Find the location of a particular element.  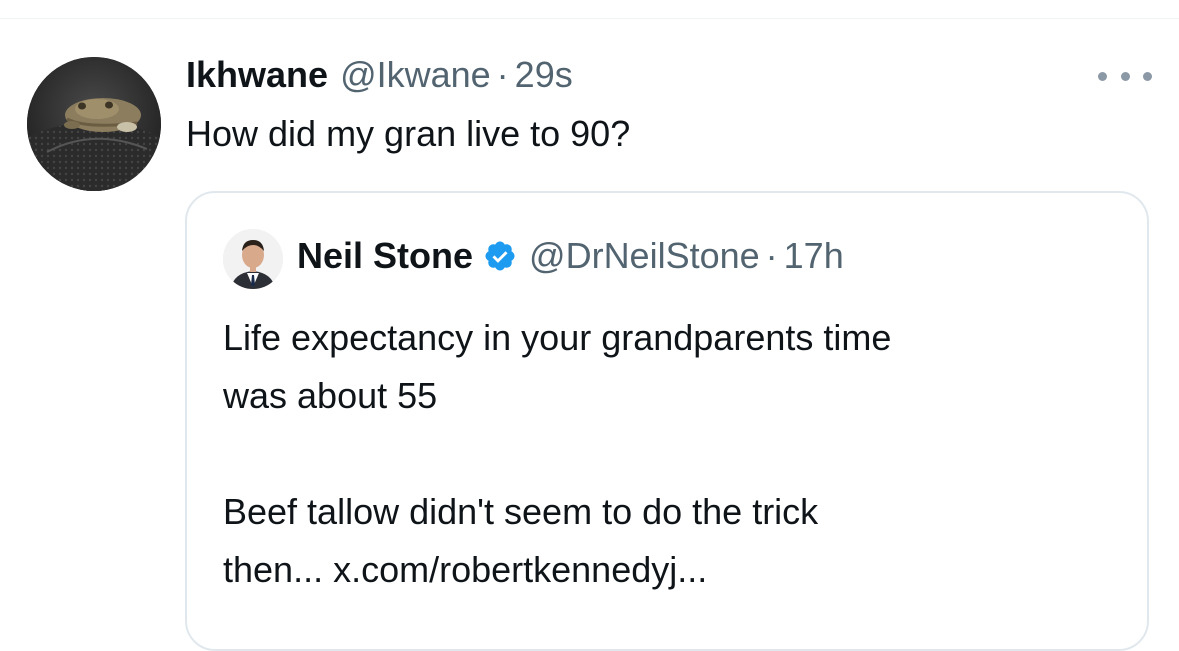

tweet-header: Ikhwane @Ikwane · 29s is located at coordinates (379, 78).